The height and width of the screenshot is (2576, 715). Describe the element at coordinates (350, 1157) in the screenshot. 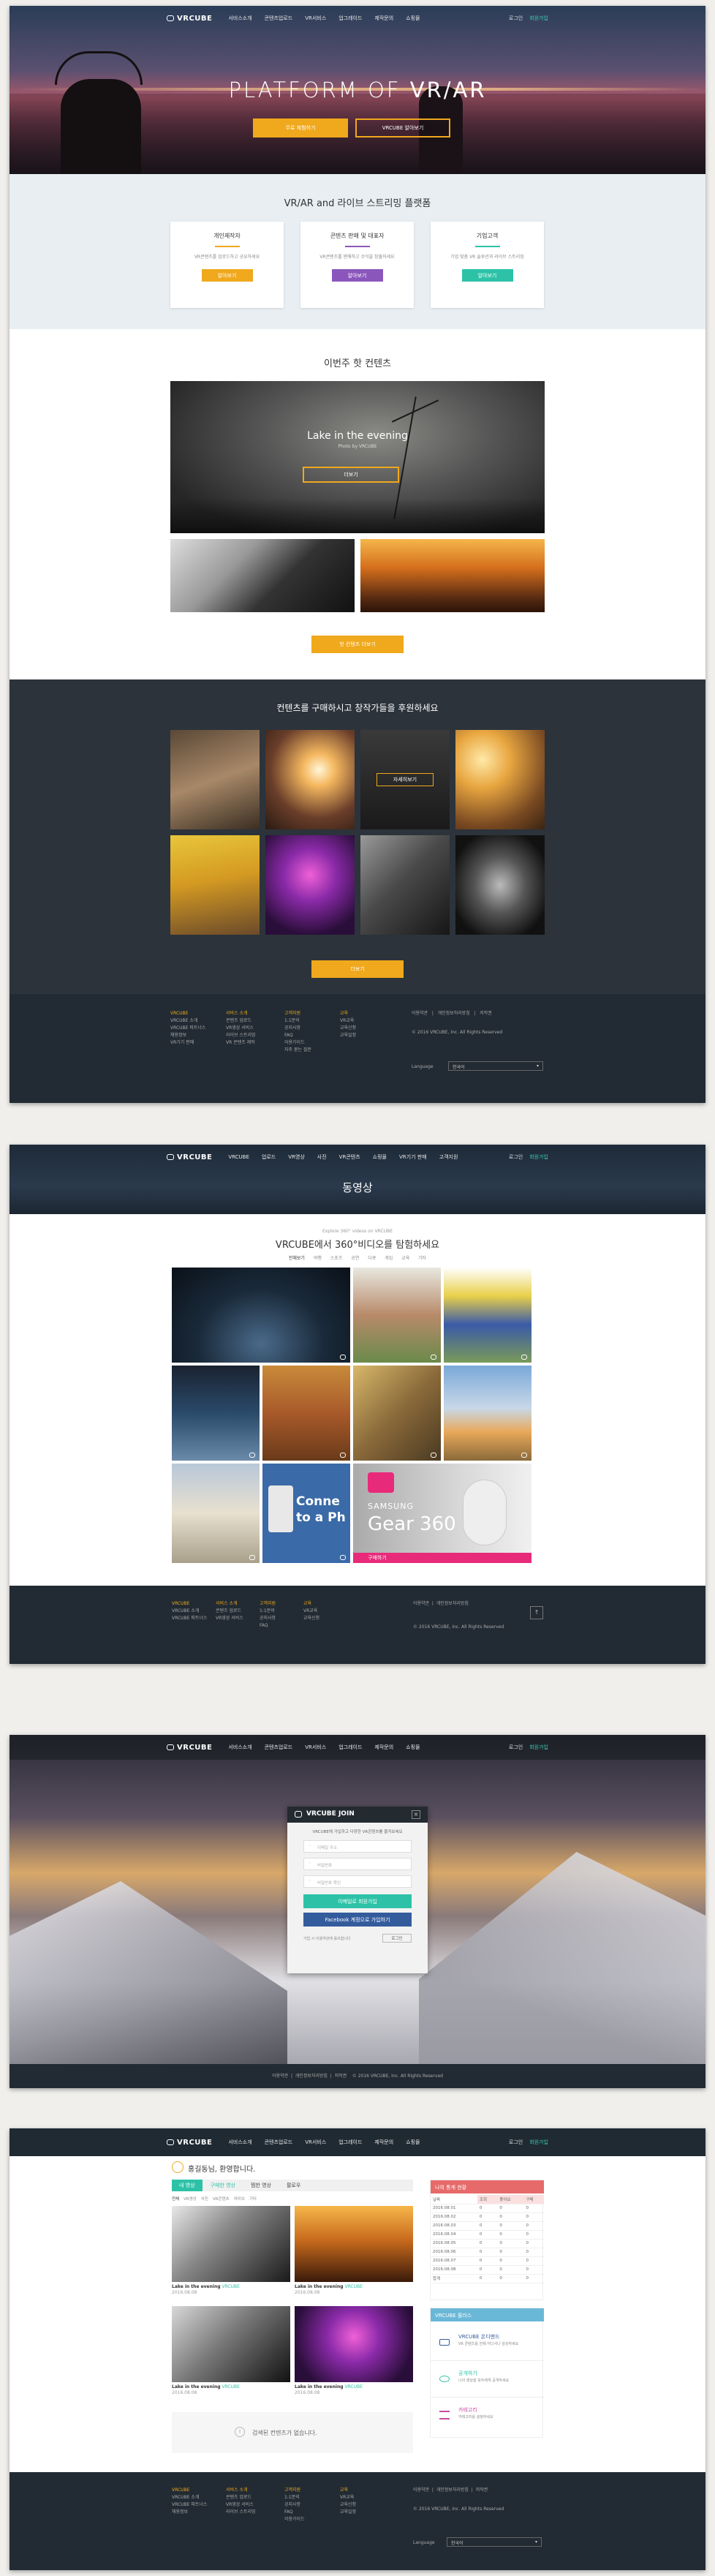

I see `nav-item: VR콘텐츠` at that location.